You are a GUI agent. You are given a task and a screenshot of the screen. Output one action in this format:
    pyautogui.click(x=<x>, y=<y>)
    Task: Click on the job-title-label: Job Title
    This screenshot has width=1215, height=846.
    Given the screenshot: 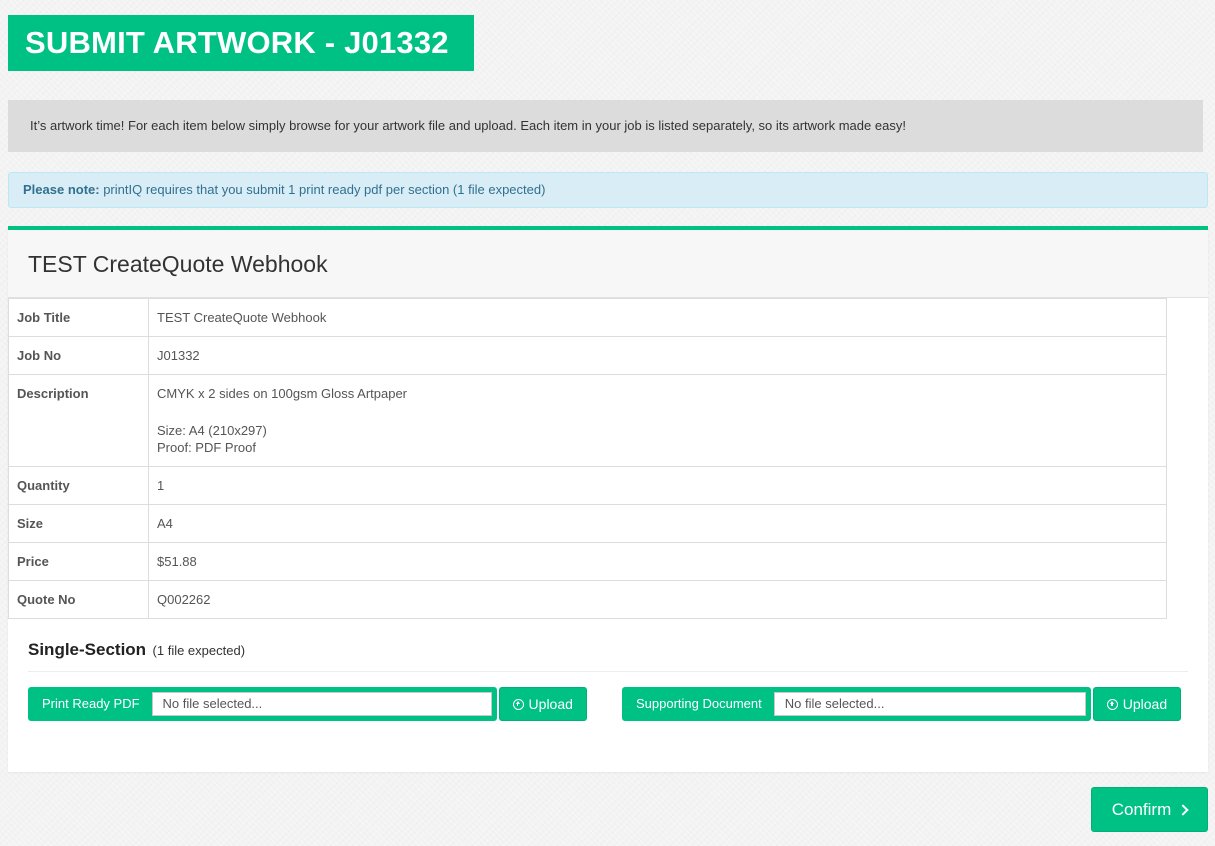 What is the action you would take?
    pyautogui.click(x=78, y=317)
    